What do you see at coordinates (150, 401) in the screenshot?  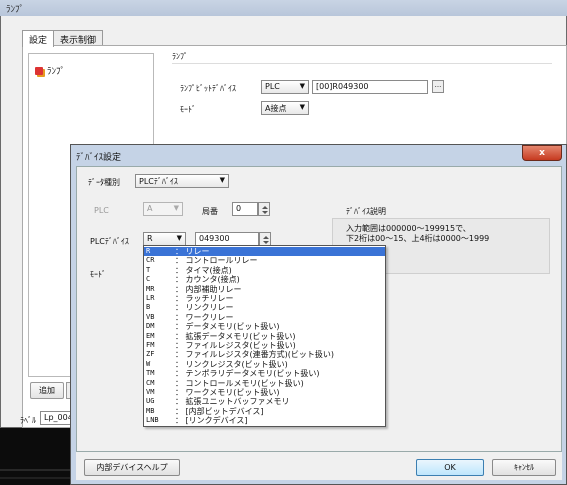 I see `dropdown-item-code: UG` at bounding box center [150, 401].